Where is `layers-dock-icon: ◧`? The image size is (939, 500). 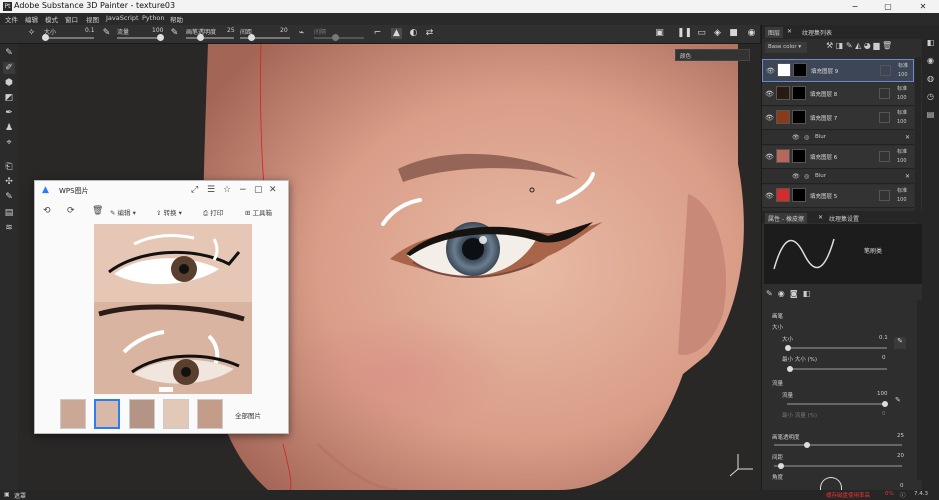
layers-dock-icon: ◧ is located at coordinates (930, 42).